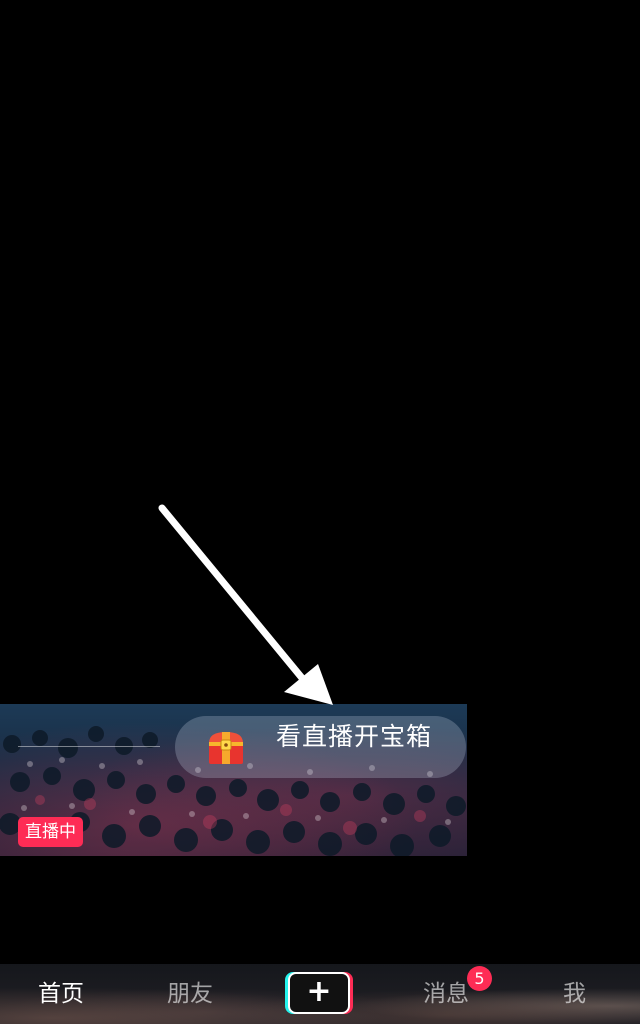  Describe the element at coordinates (89, 746) in the screenshot. I see `card-divider` at that location.